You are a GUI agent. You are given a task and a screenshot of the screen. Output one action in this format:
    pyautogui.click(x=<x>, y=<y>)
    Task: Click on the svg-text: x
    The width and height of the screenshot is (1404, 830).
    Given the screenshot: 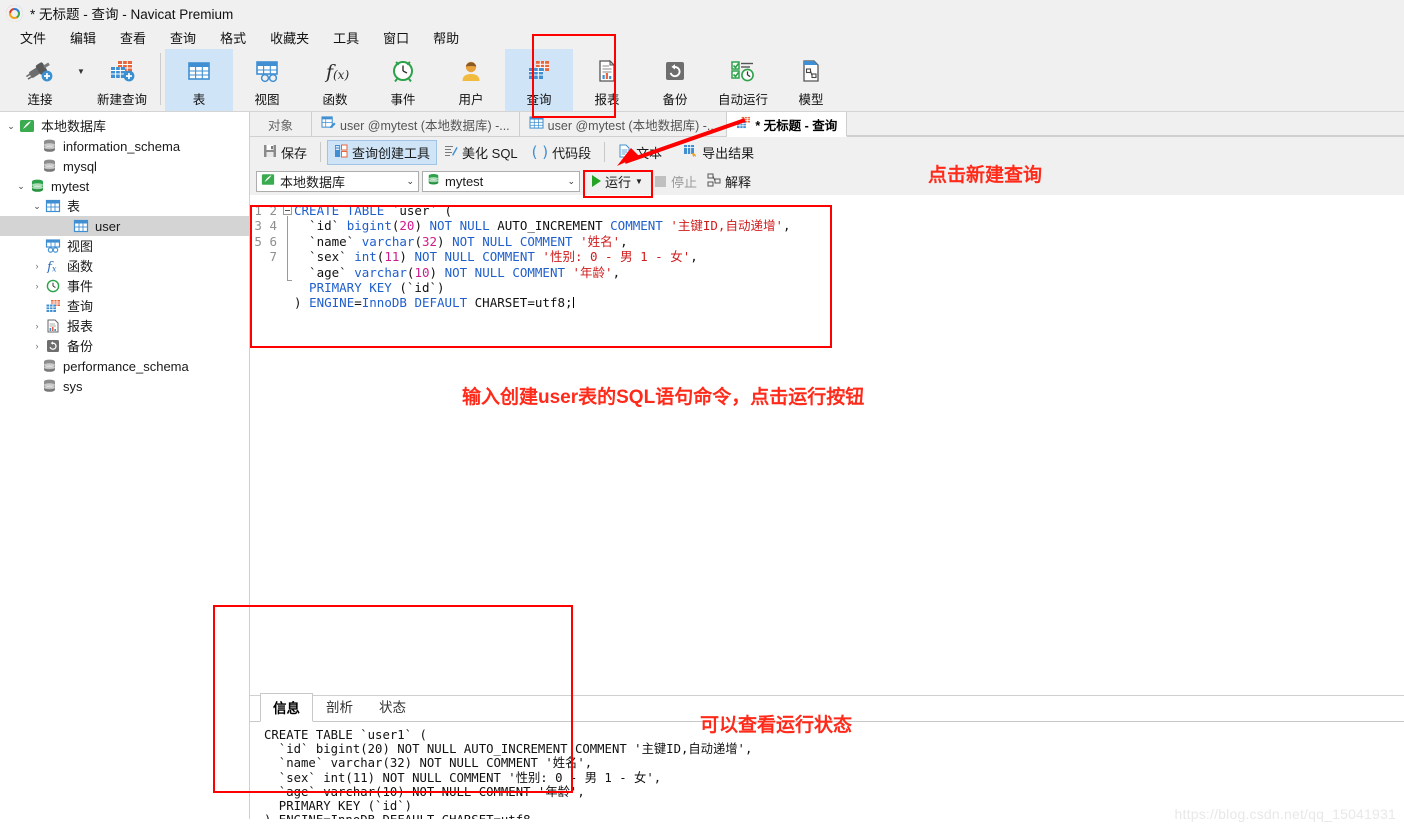 What is the action you would take?
    pyautogui.click(x=54, y=269)
    